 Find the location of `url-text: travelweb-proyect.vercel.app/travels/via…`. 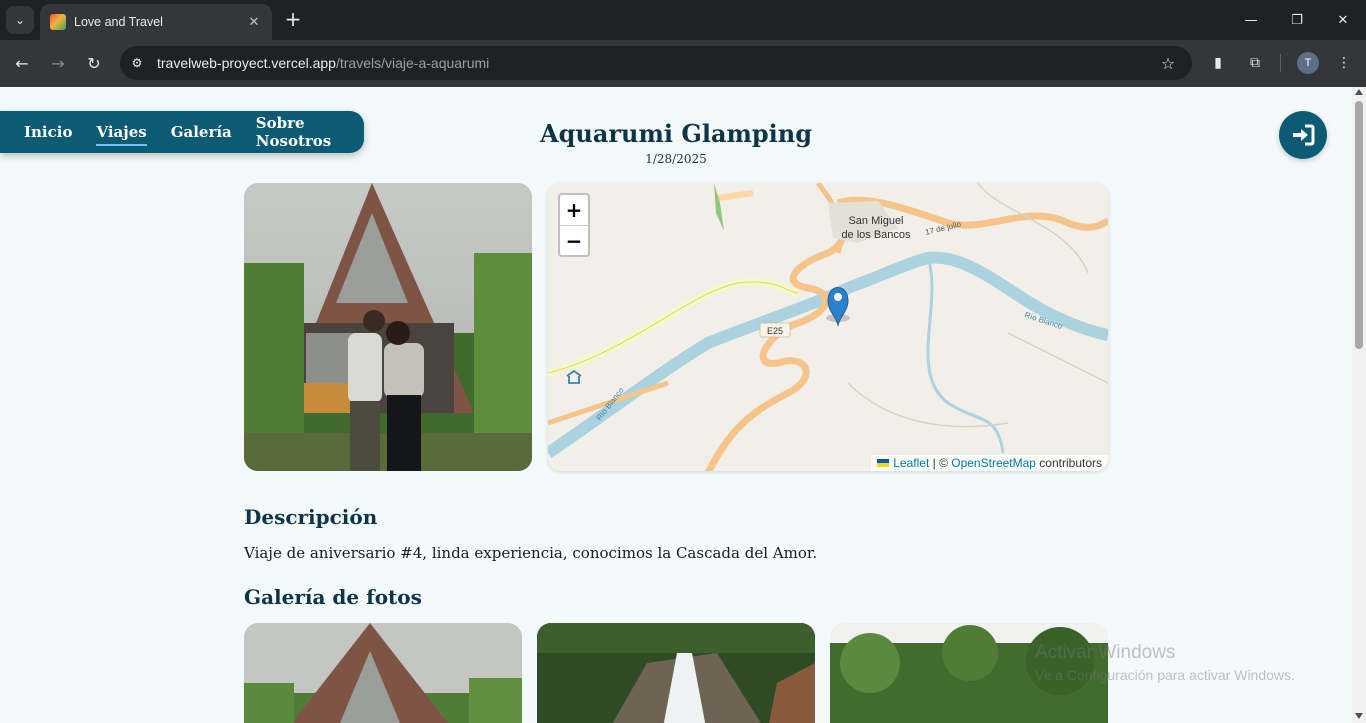

url-text: travelweb-proyect.vercel.app/travels/via… is located at coordinates (656, 63).